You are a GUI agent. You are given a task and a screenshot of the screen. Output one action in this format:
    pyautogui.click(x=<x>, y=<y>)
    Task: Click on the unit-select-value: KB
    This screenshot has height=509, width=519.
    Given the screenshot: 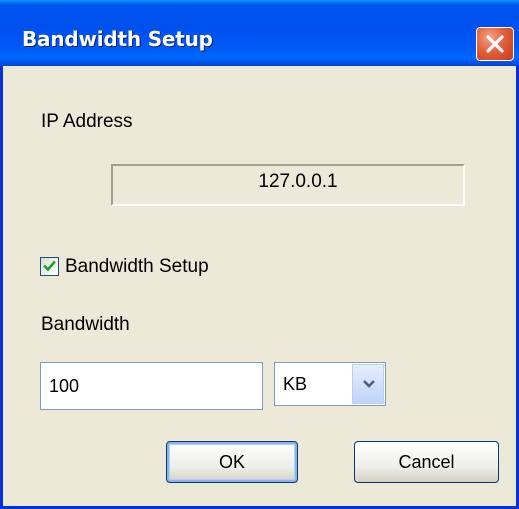 What is the action you would take?
    pyautogui.click(x=295, y=384)
    